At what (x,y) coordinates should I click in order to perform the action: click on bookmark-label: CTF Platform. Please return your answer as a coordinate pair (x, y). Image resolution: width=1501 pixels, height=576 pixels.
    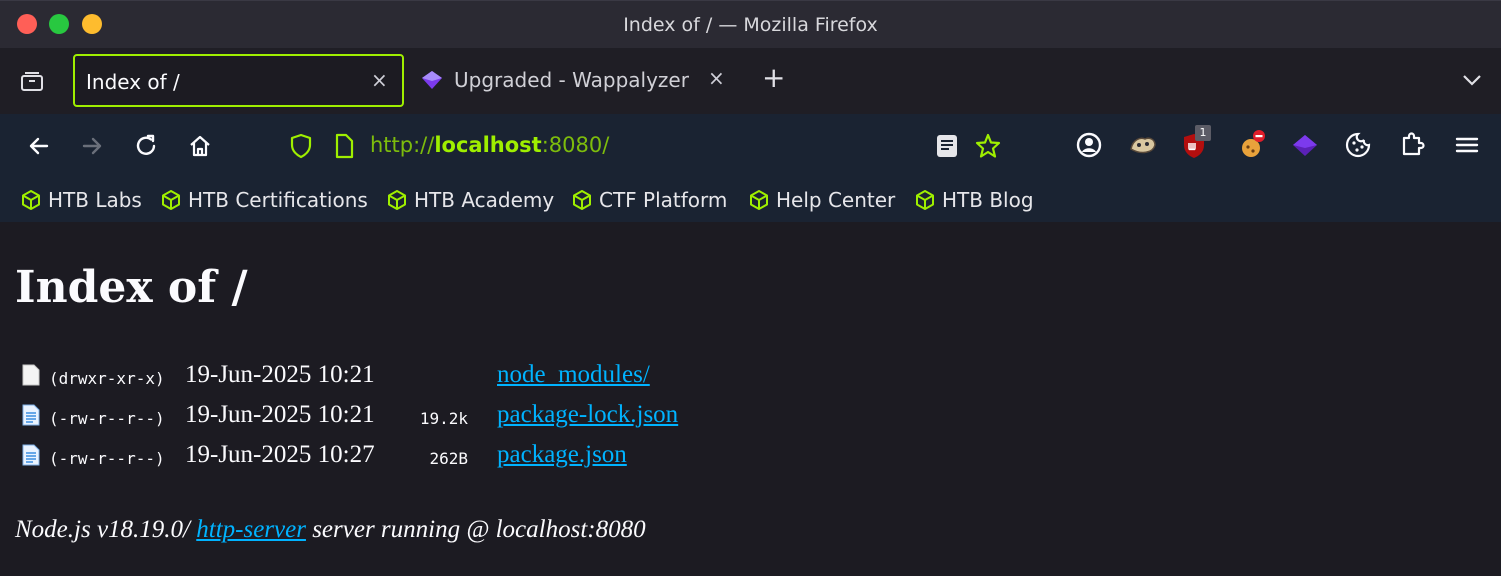
    Looking at the image, I should click on (663, 200).